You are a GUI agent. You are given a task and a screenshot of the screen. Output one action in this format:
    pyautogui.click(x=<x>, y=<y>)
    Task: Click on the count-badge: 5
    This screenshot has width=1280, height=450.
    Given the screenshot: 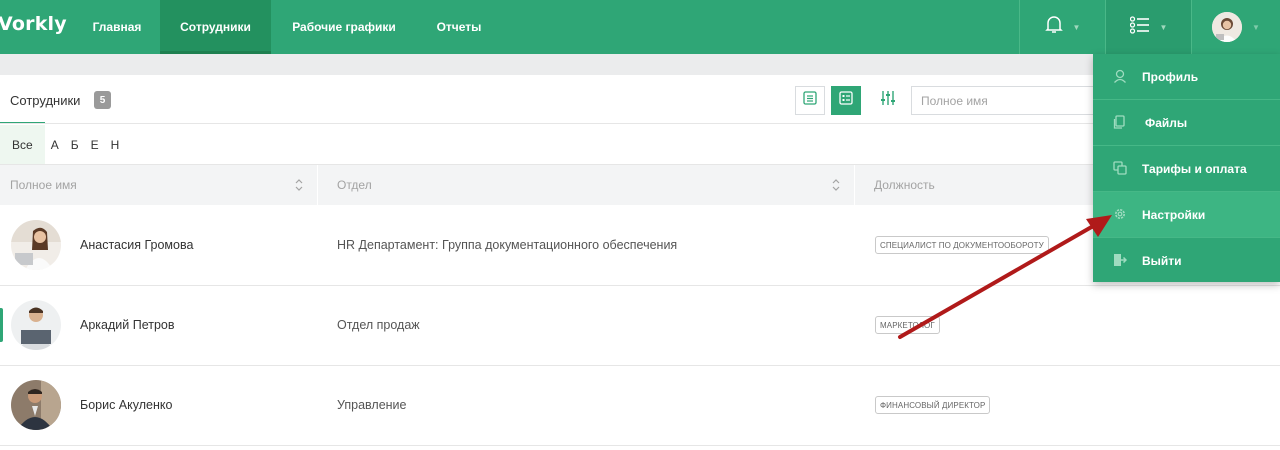 What is the action you would take?
    pyautogui.click(x=102, y=100)
    